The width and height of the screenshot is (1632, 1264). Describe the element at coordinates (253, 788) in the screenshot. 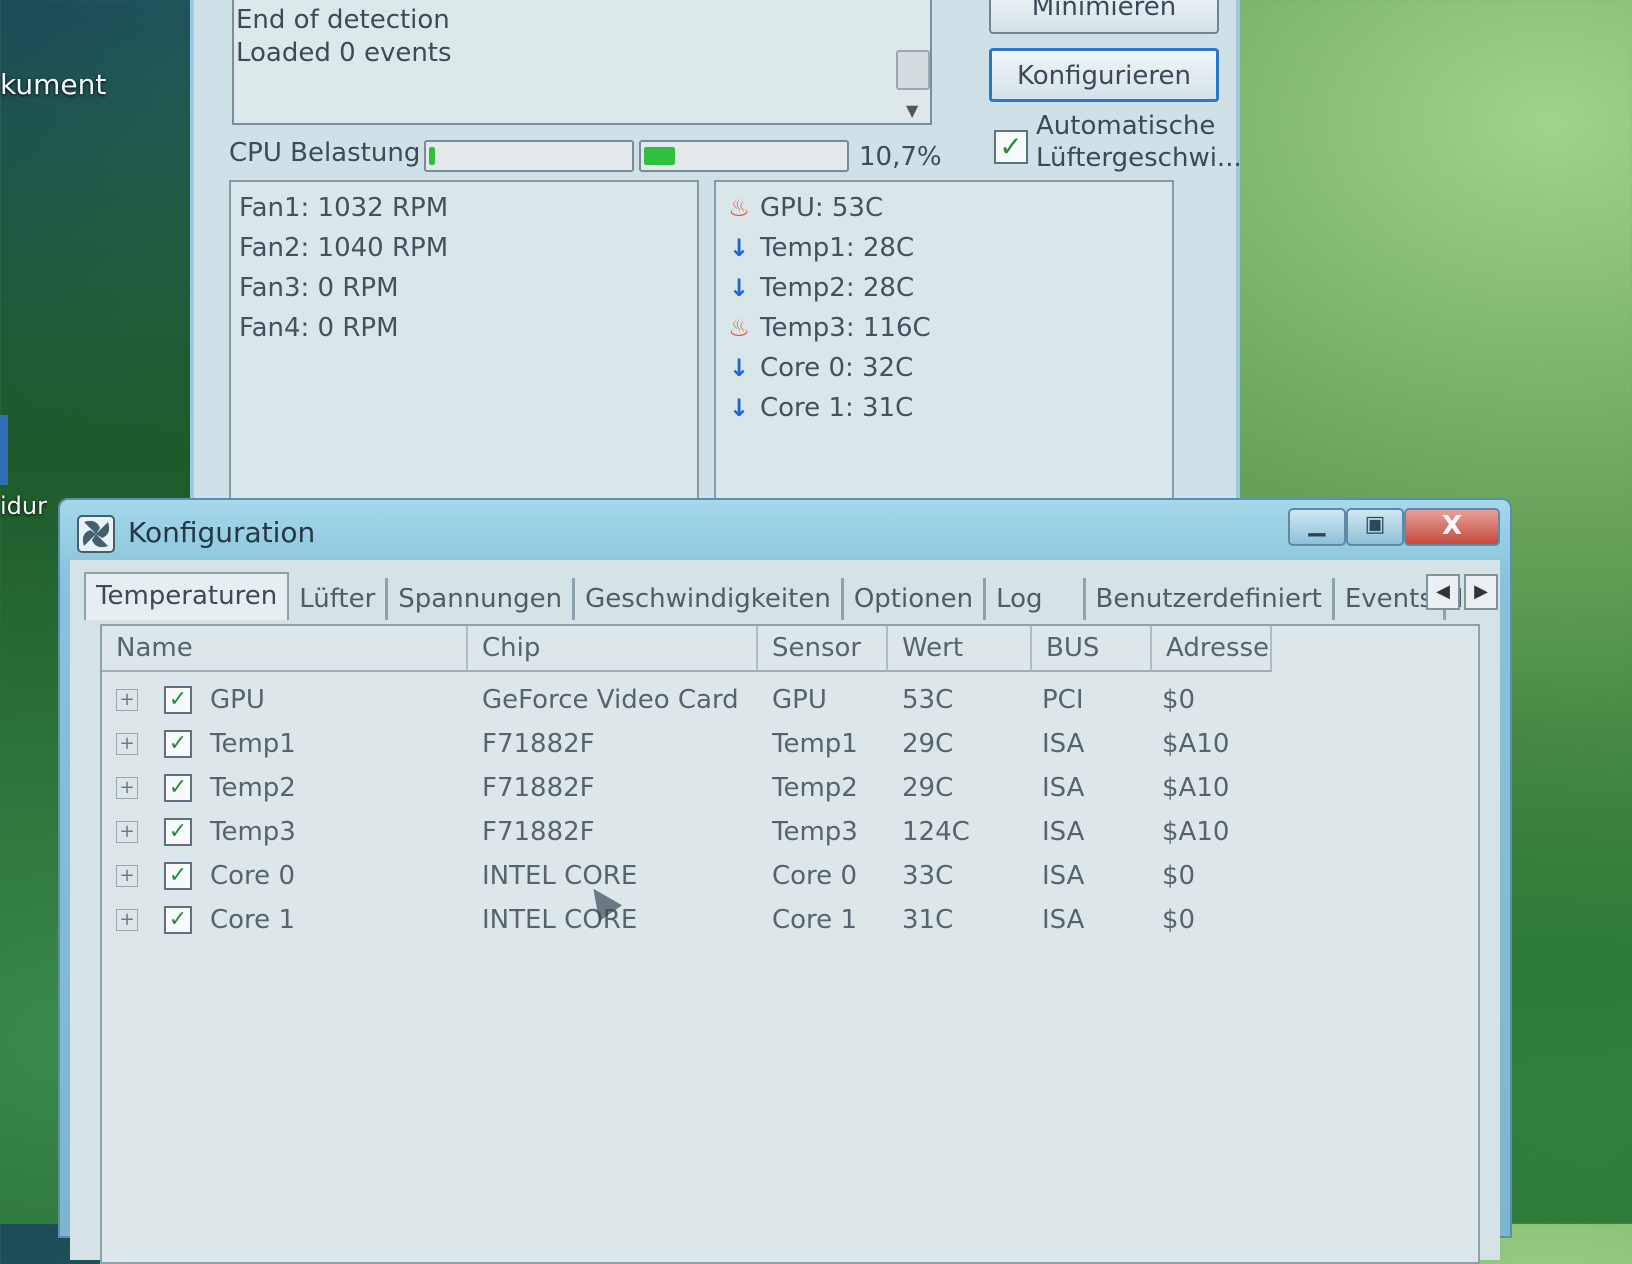

I see `cell-name: Temp2` at that location.